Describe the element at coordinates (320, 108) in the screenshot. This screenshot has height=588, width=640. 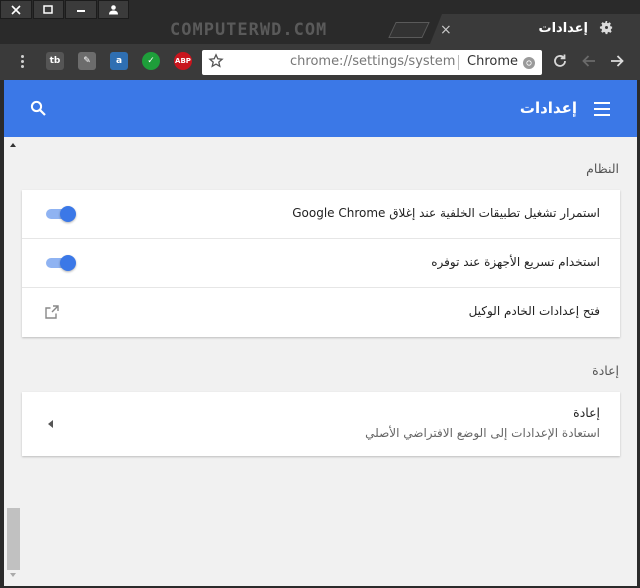
I see `settings-app-bar: إعدادات` at that location.